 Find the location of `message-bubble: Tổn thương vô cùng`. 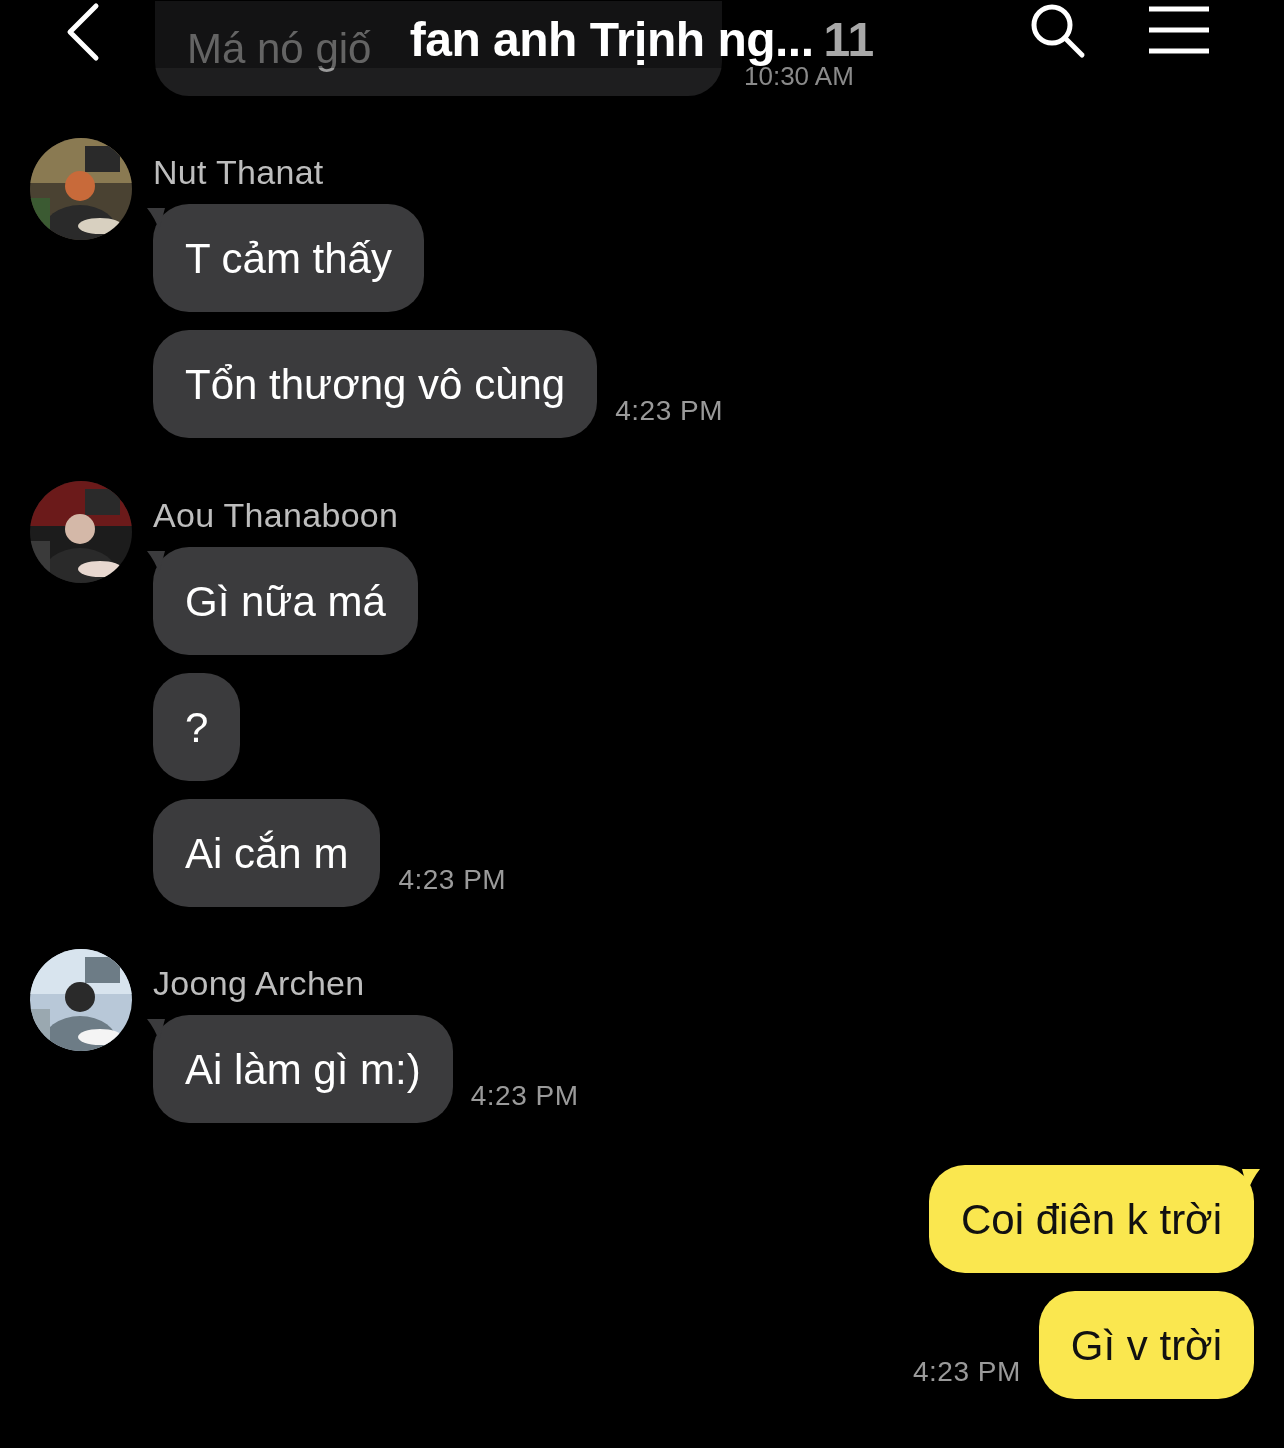

message-bubble: Tổn thương vô cùng is located at coordinates (375, 384).